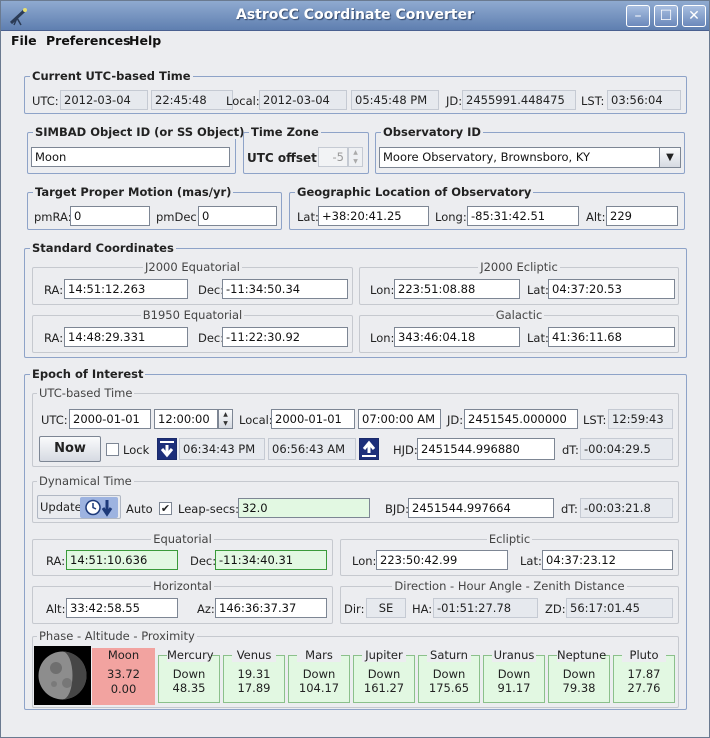 The height and width of the screenshot is (738, 710). Describe the element at coordinates (304, 508) in the screenshot. I see `leap-secs-input: 32.0` at that location.